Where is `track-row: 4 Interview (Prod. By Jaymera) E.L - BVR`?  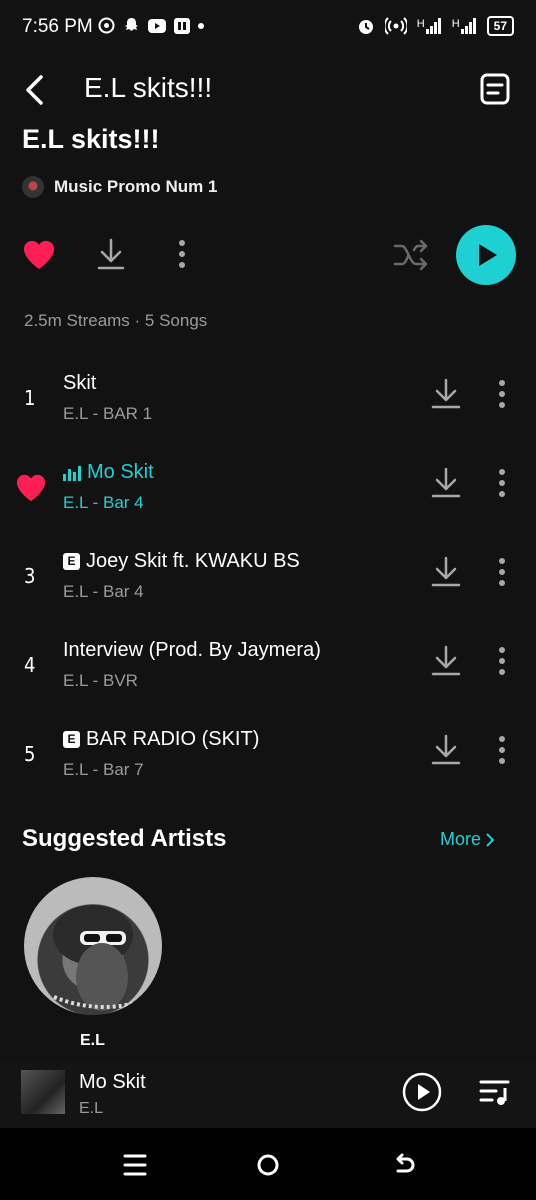 track-row: 4 Interview (Prod. By Jaymera) E.L - BVR is located at coordinates (268, 675).